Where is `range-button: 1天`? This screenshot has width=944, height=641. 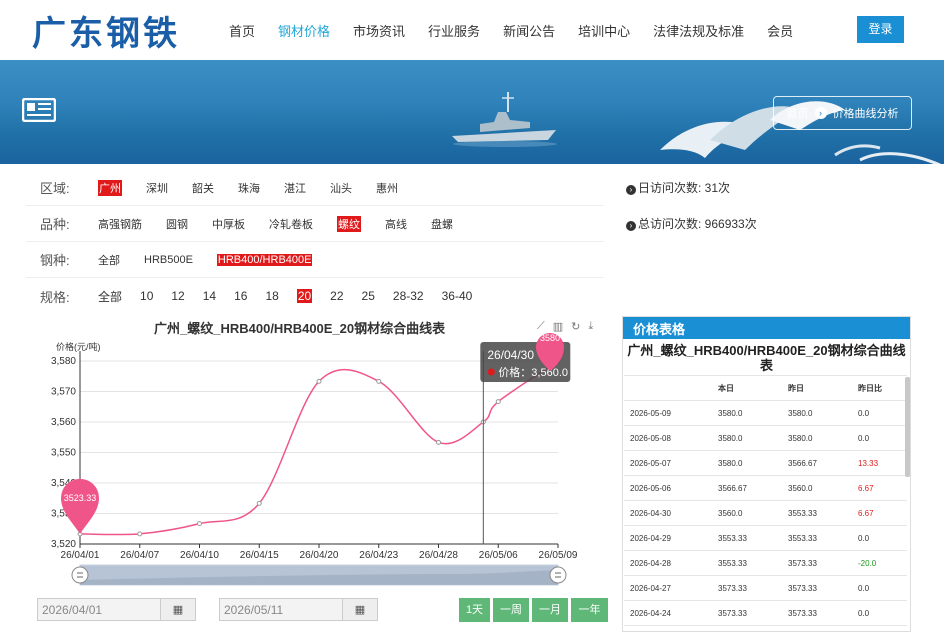 range-button: 1天 is located at coordinates (474, 610).